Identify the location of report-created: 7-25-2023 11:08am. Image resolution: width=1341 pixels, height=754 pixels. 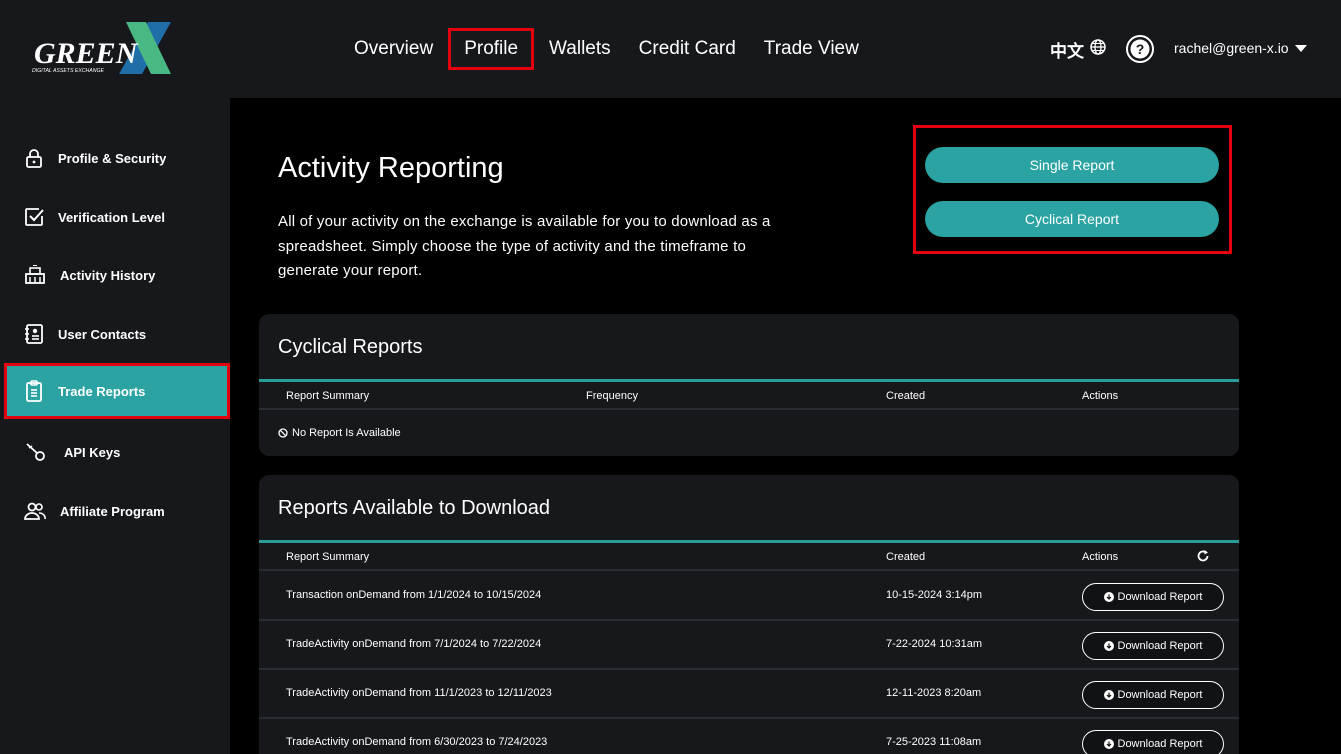
(934, 742).